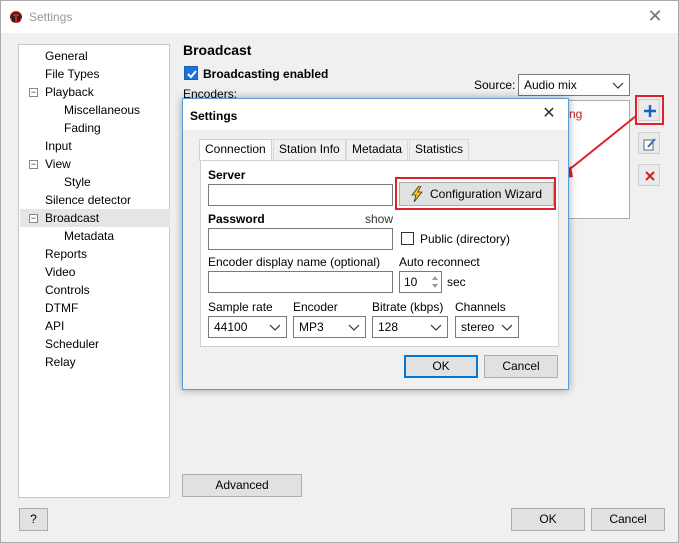 This screenshot has height=543, width=679. Describe the element at coordinates (16, 17) in the screenshot. I see `app-icon` at that location.